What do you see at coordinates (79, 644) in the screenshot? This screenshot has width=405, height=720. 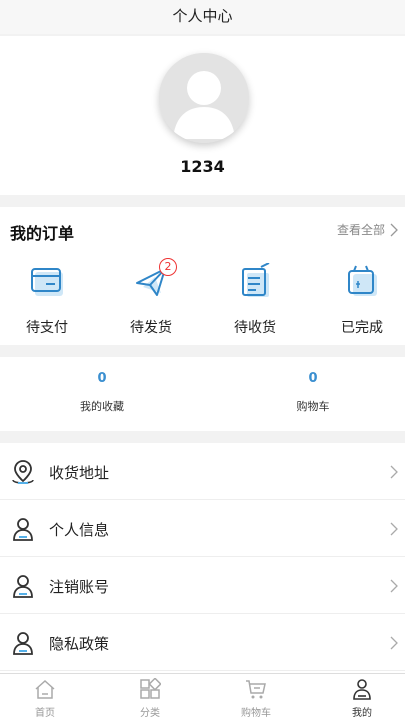 I see `menu-label: 隐私政策` at bounding box center [79, 644].